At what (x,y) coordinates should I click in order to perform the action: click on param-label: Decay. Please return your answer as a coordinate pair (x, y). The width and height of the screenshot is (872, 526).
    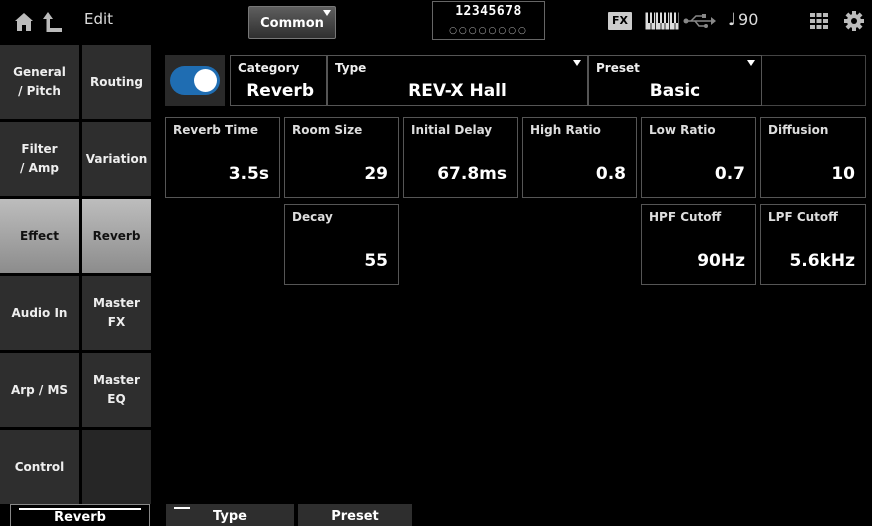
    Looking at the image, I should click on (312, 217).